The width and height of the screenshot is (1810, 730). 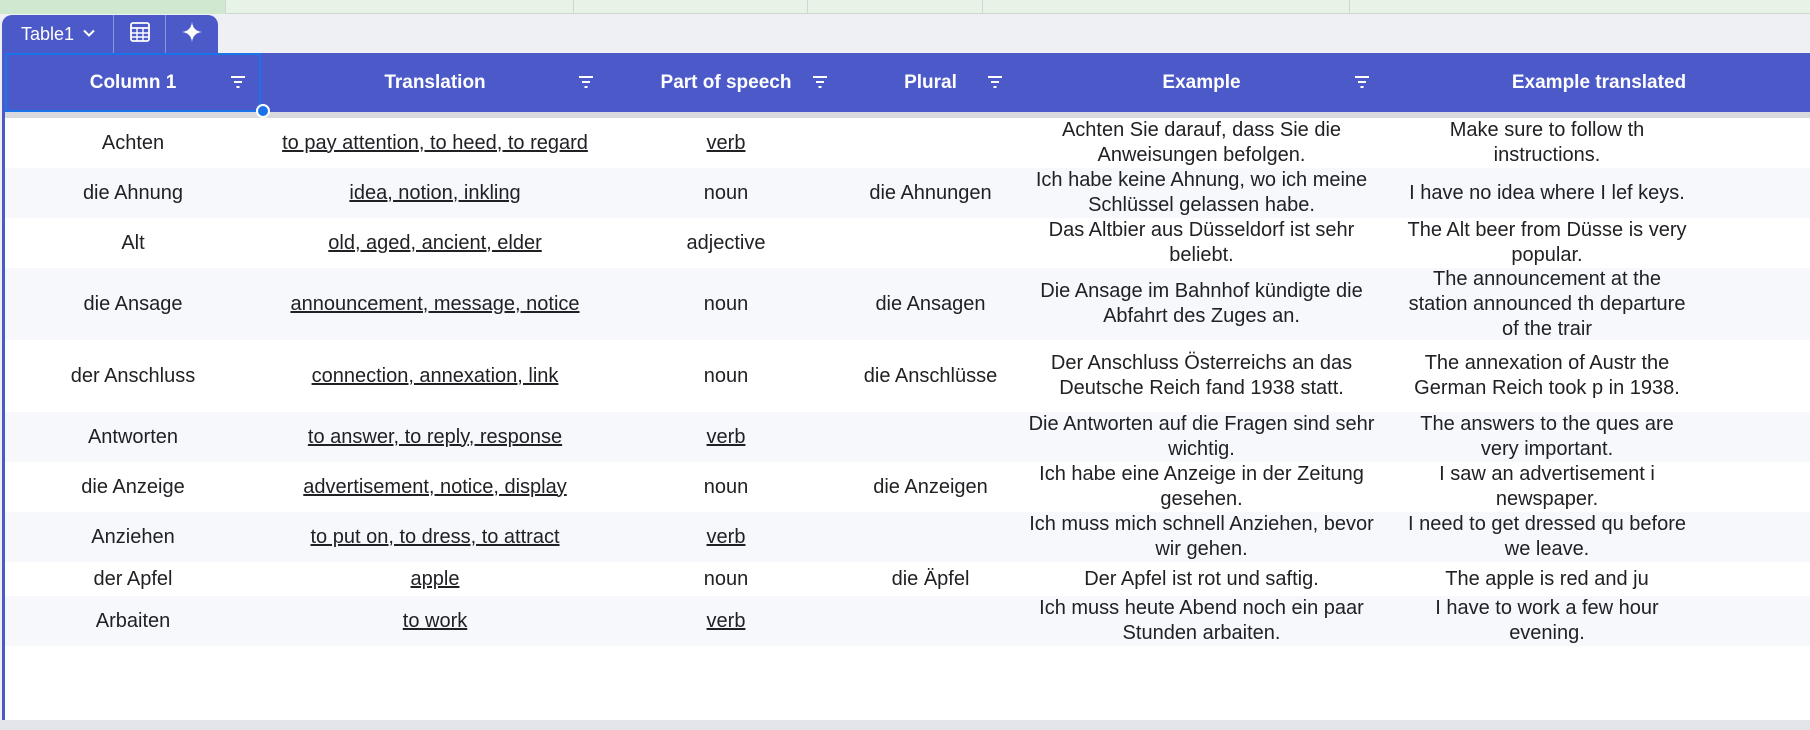 What do you see at coordinates (133, 487) in the screenshot?
I see `word-cell: die Anzeige` at bounding box center [133, 487].